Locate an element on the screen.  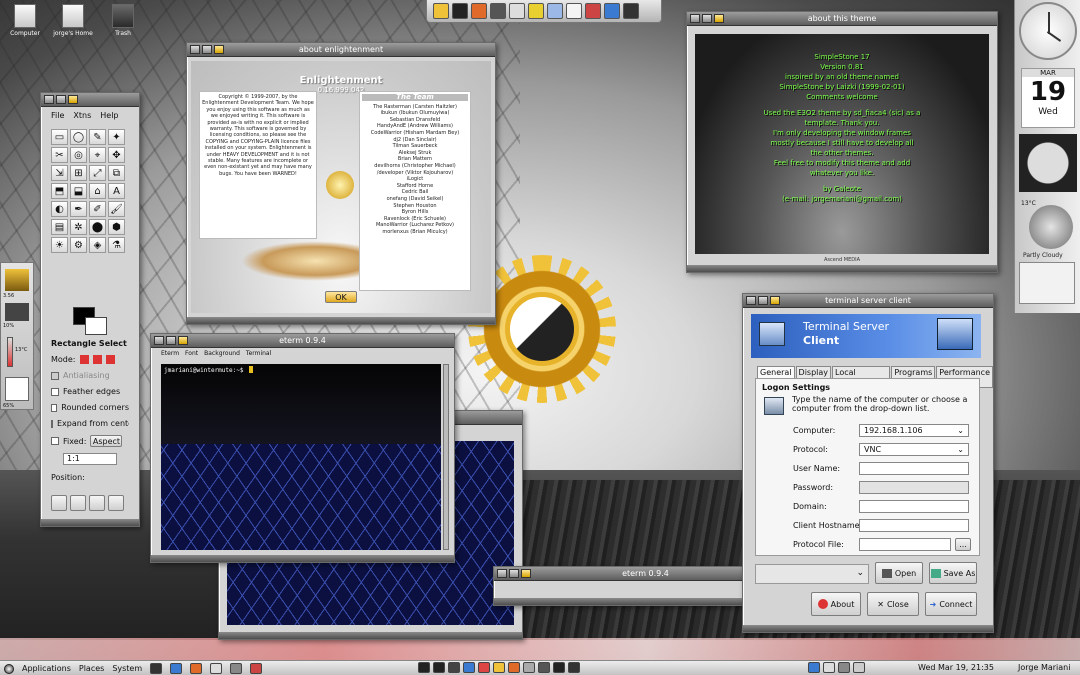
shear-tool-icon: ⧉ is located at coordinates (116, 173).